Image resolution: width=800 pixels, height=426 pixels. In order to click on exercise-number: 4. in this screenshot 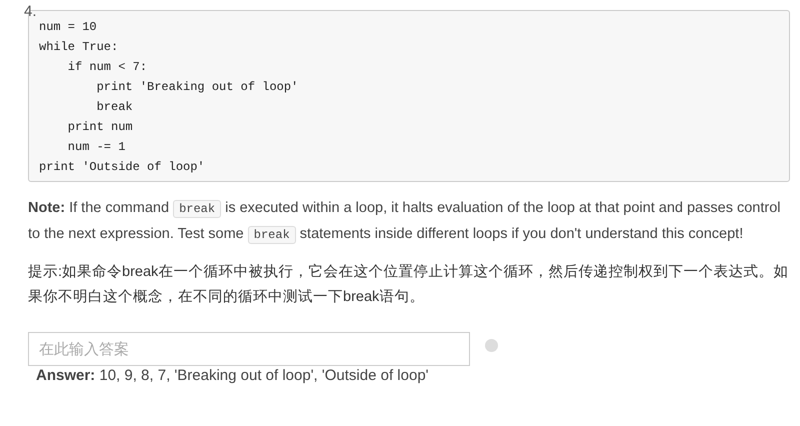, I will do `click(30, 12)`.